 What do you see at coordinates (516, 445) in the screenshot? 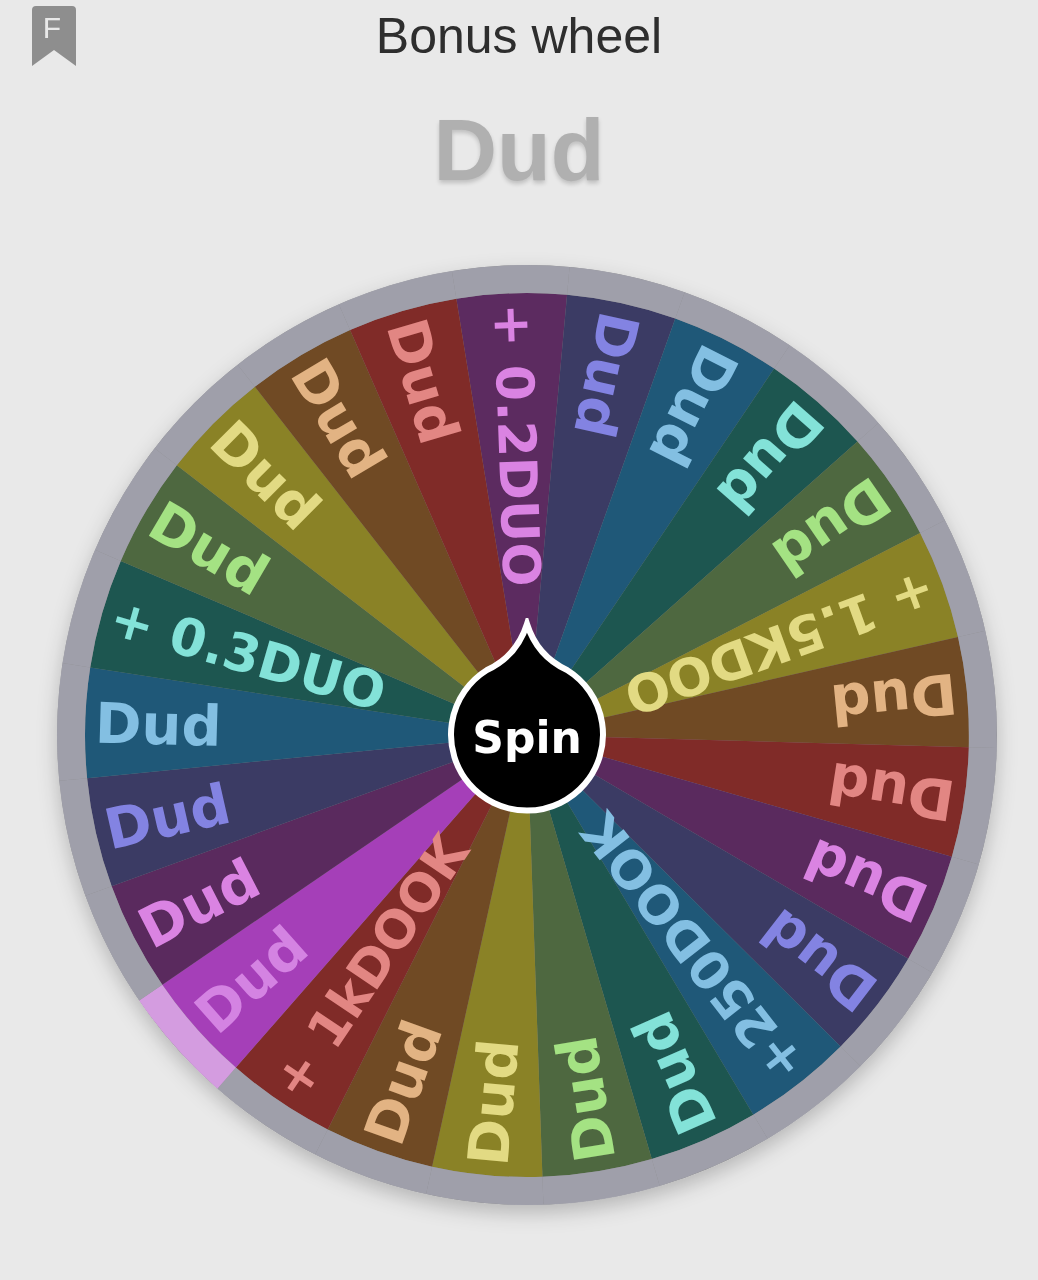
I see `segment-label: + 0.2DUO` at bounding box center [516, 445].